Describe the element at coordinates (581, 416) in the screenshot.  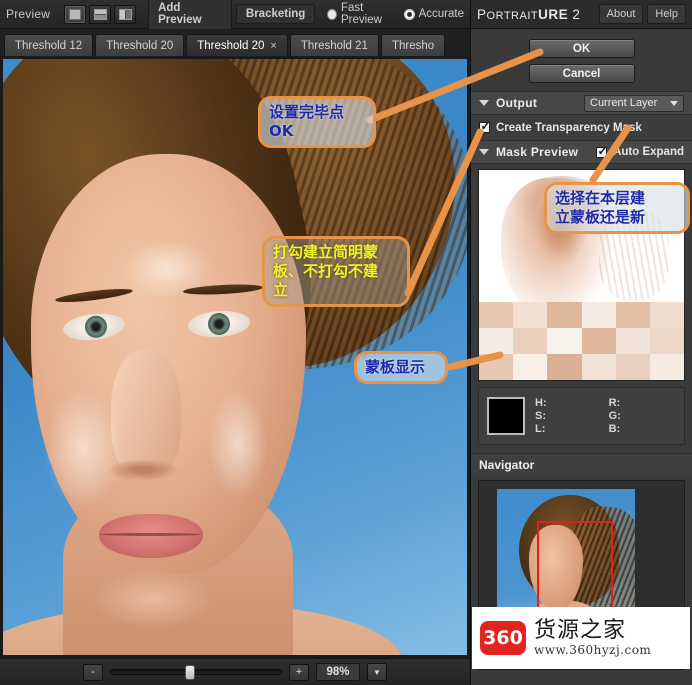
I see `color-readout: H: S: L: R: G: B:` at that location.